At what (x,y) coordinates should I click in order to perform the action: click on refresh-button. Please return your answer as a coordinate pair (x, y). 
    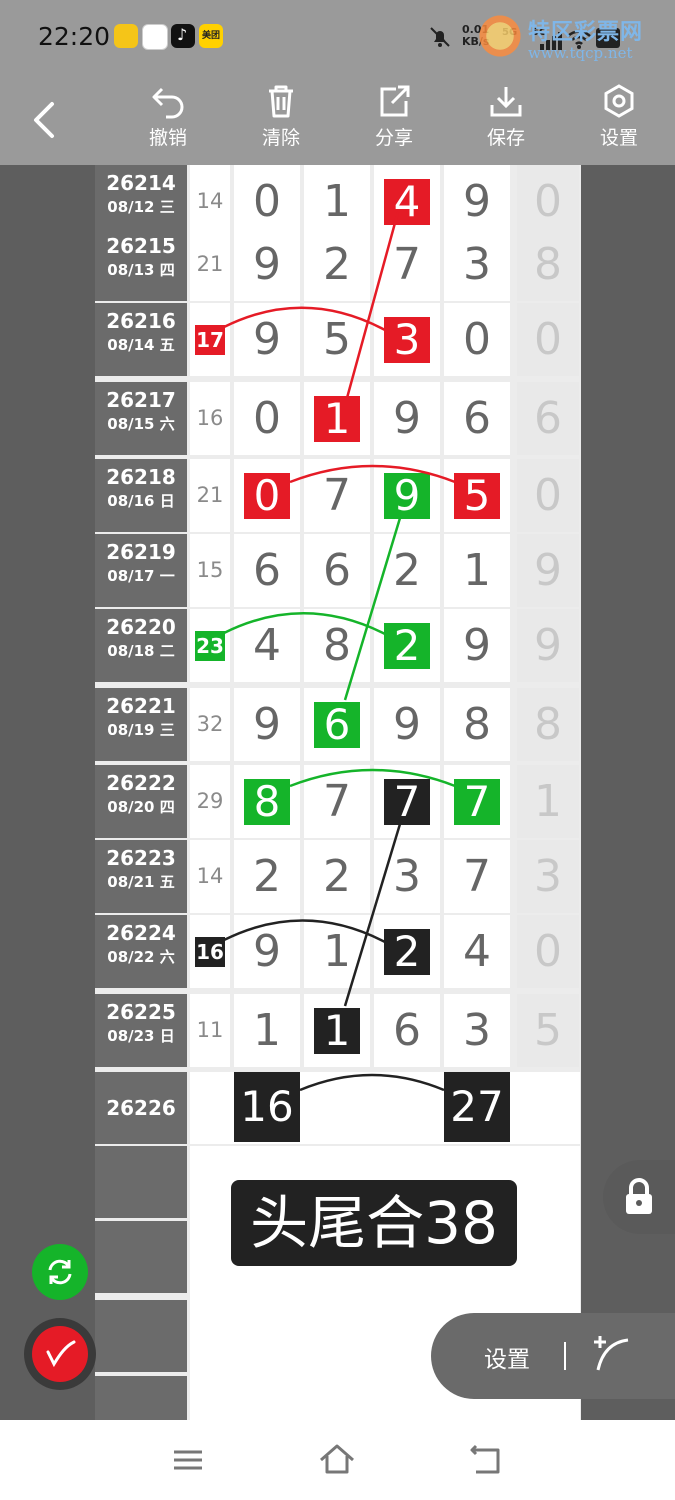
    Looking at the image, I should click on (60, 1272).